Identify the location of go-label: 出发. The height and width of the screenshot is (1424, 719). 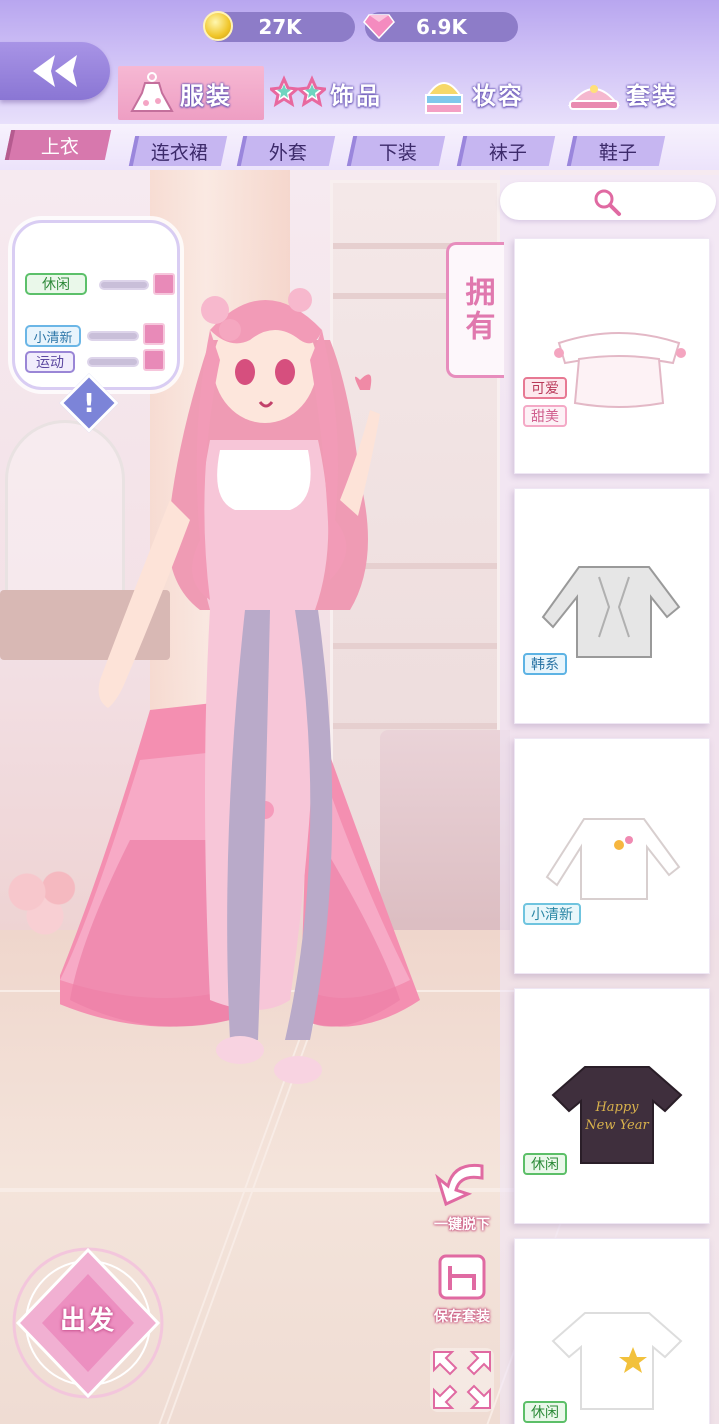
(87, 1321).